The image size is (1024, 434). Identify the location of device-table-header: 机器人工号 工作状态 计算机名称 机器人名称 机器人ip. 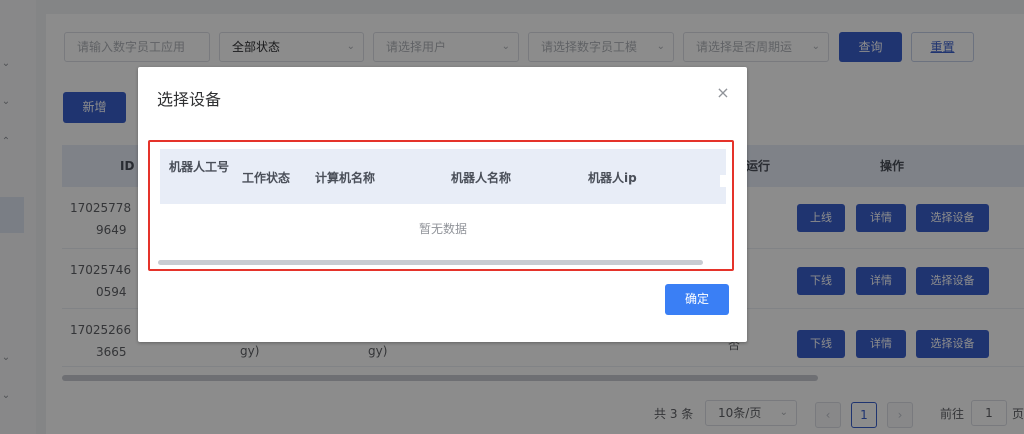
(443, 176).